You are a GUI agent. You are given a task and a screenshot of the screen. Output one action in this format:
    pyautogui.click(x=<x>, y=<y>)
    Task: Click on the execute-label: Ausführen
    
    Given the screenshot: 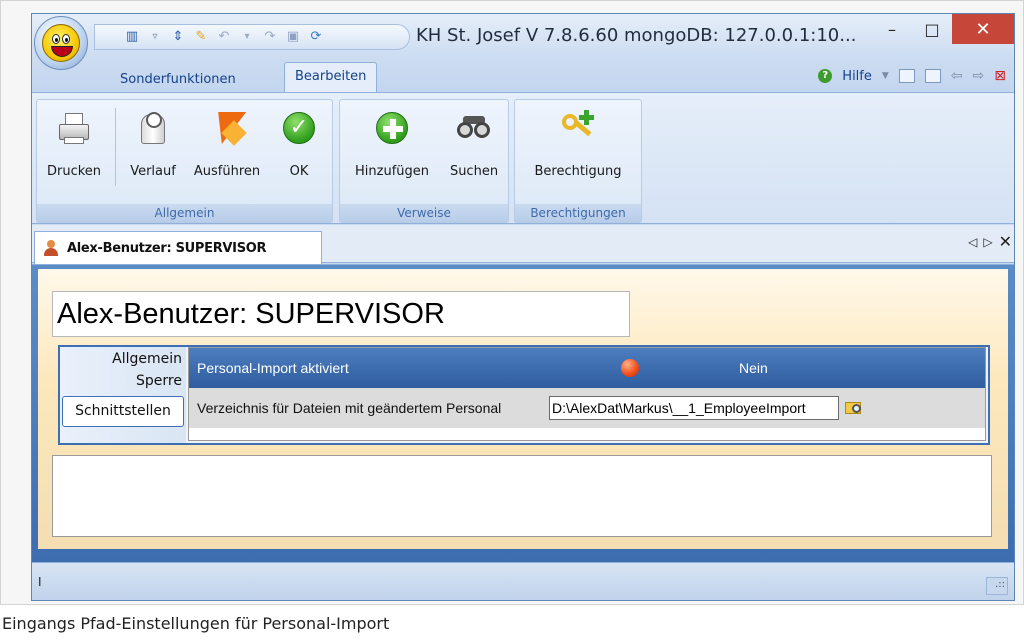 What is the action you would take?
    pyautogui.click(x=227, y=171)
    